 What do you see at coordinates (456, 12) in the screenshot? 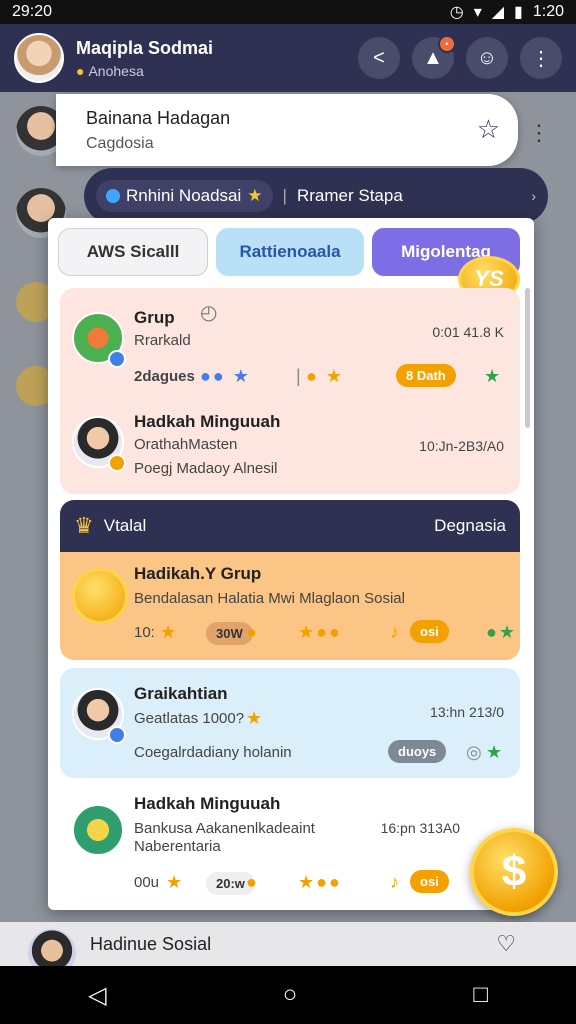
I see `alarm-icon: ◷` at bounding box center [456, 12].